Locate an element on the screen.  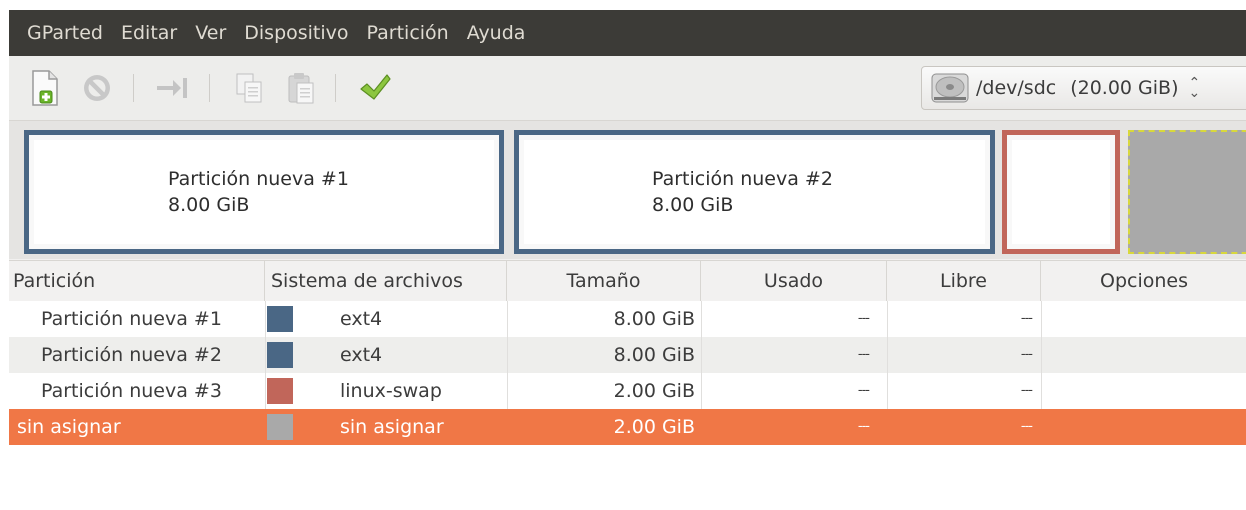
row-partition: Partición nueva #3 is located at coordinates (131, 391).